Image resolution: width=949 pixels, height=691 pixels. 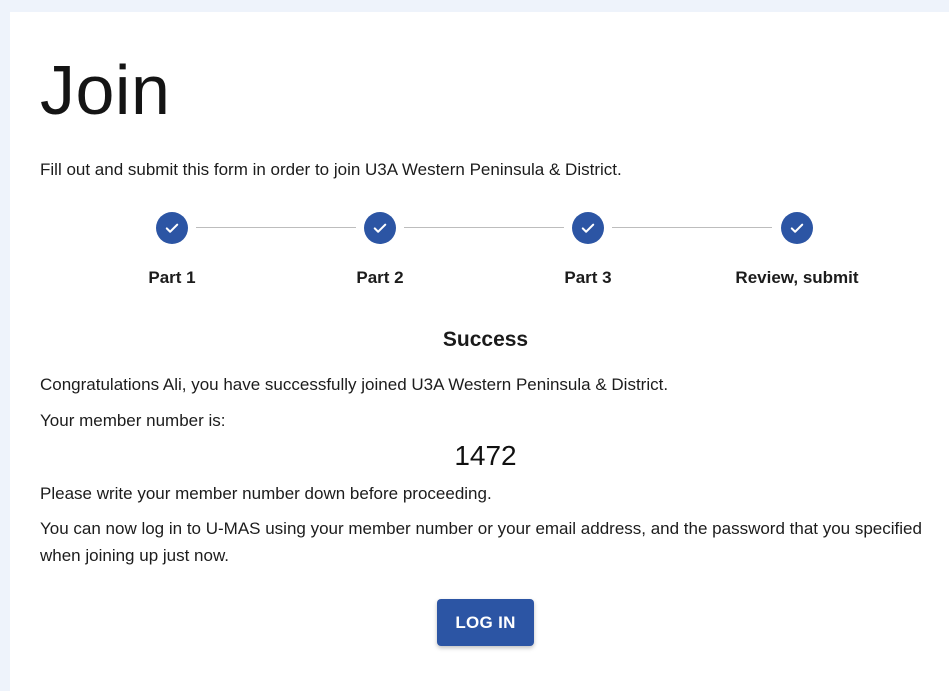 I want to click on step-4-complete-indicator, so click(x=797, y=228).